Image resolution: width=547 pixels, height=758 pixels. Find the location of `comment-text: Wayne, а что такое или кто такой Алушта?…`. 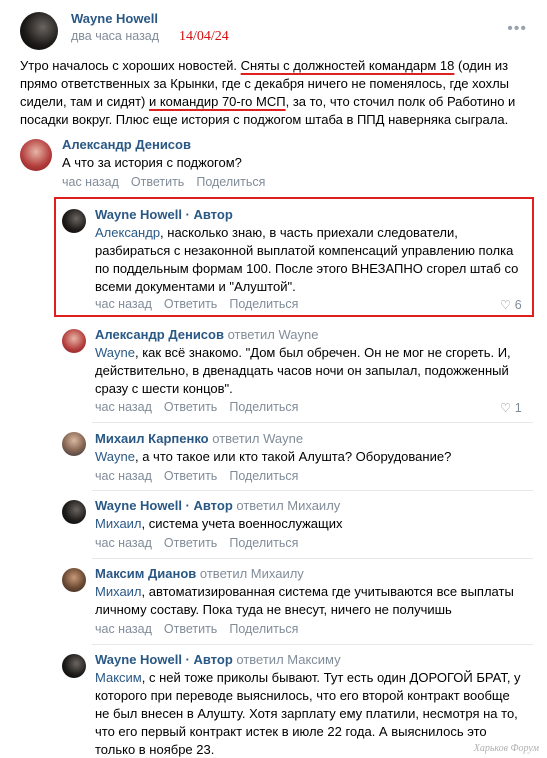

comment-text: Wayne, а что такое или кто такой Алушта?… is located at coordinates (310, 457).